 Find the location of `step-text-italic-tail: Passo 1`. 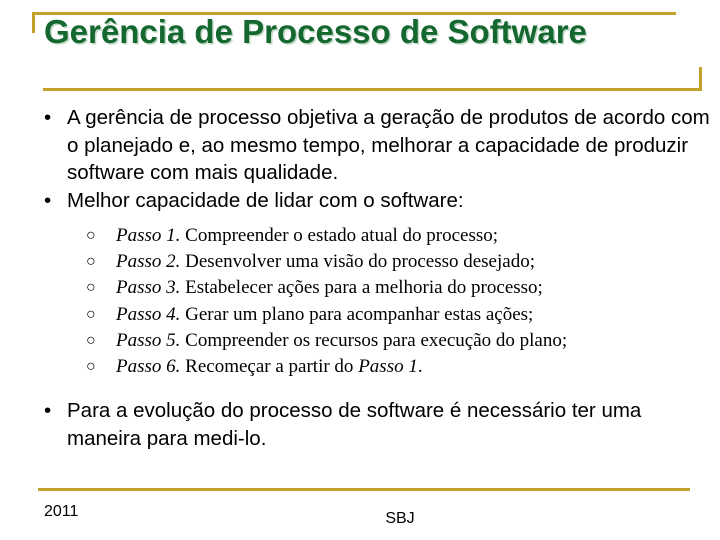

step-text-italic-tail: Passo 1 is located at coordinates (388, 367).